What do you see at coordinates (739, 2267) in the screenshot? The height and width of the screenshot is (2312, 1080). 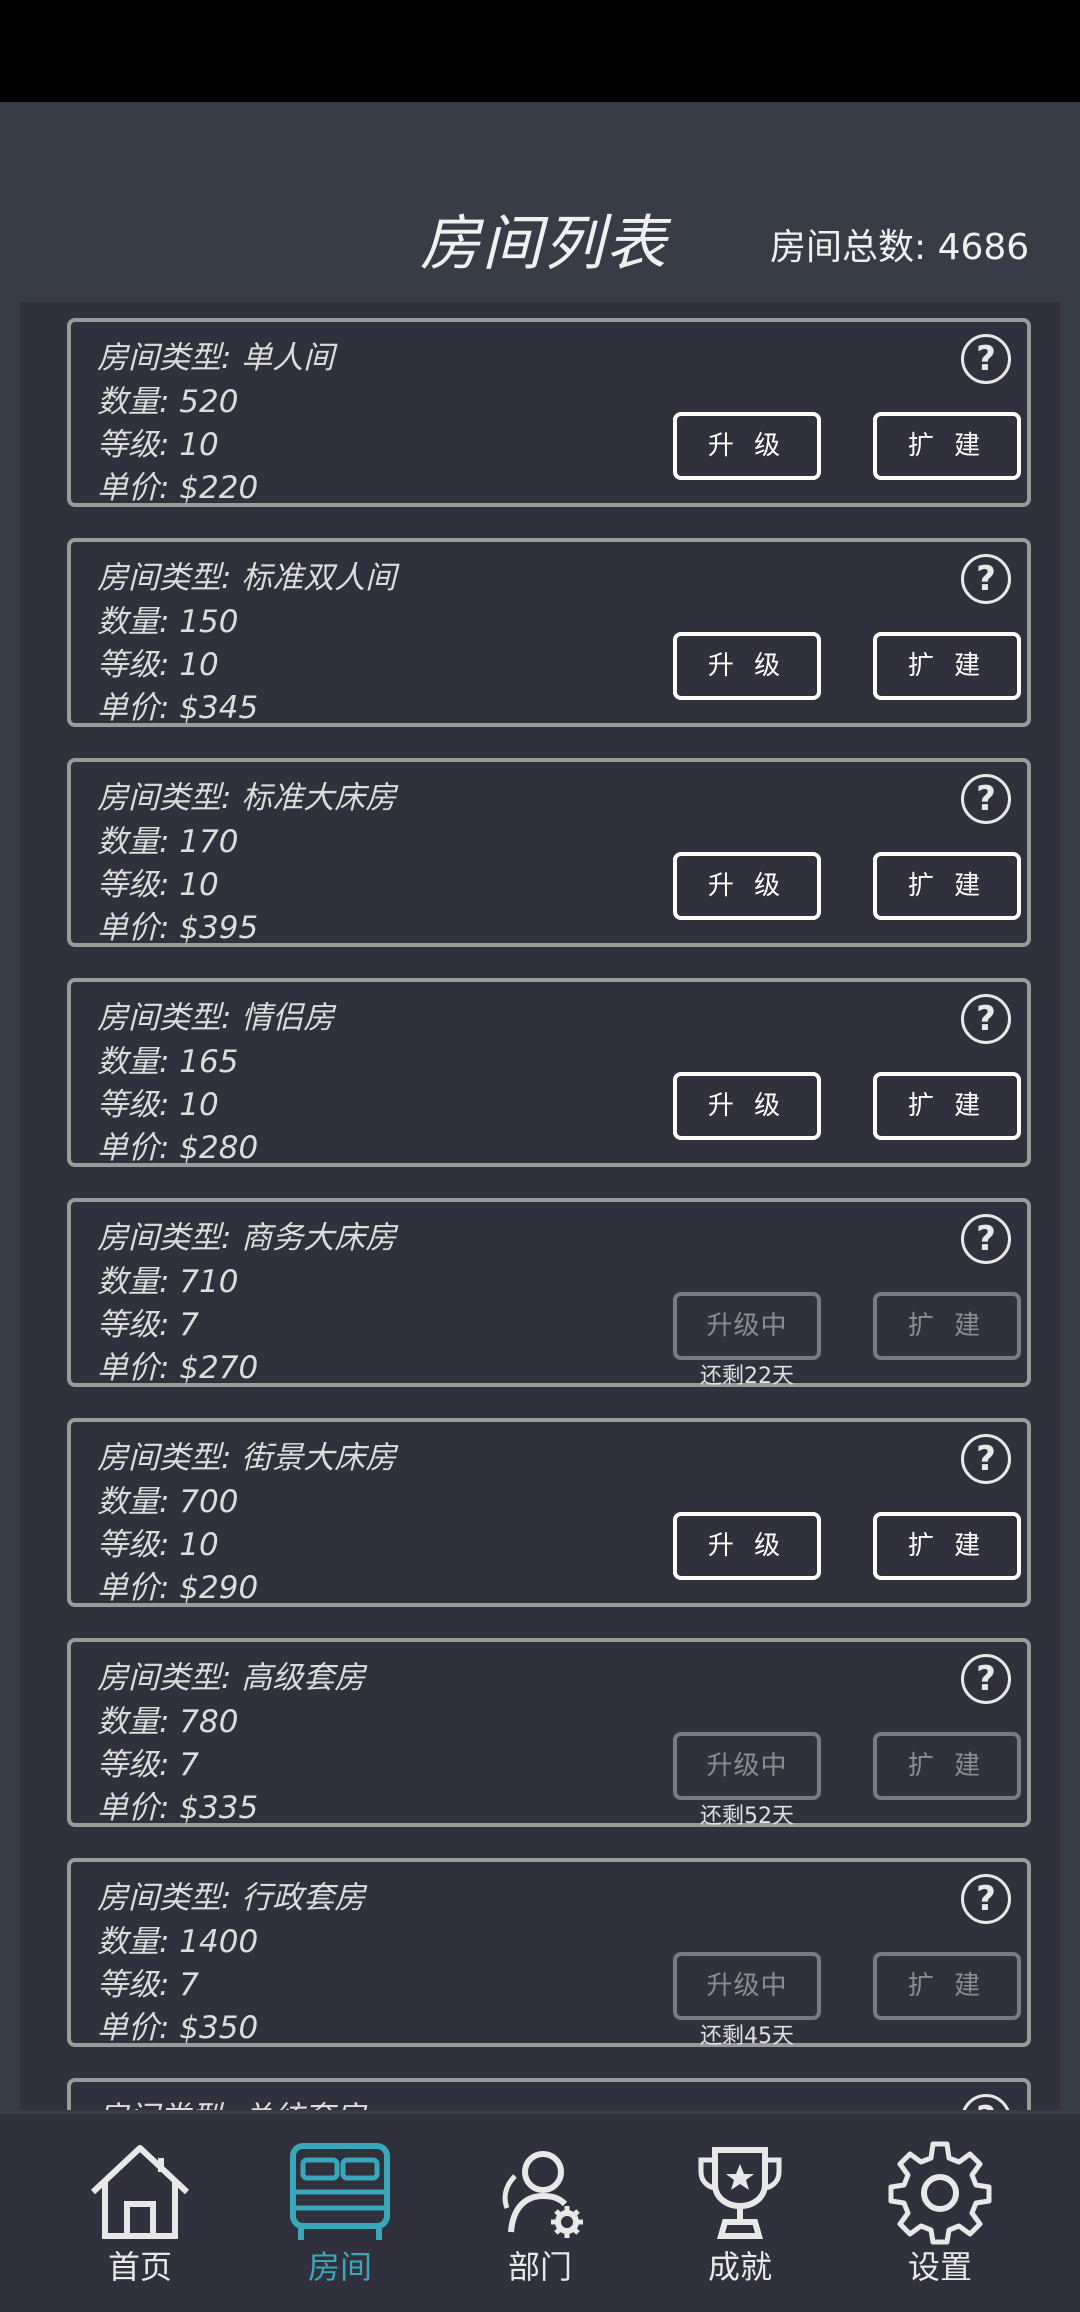 I see `nav-achievements-label: 成就` at bounding box center [739, 2267].